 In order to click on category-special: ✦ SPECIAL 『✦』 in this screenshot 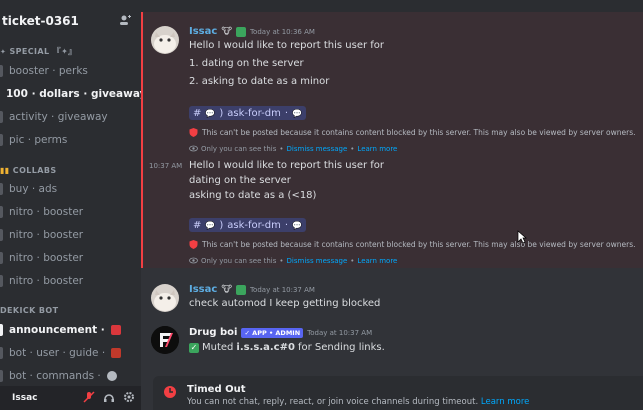, I will do `click(38, 51)`.